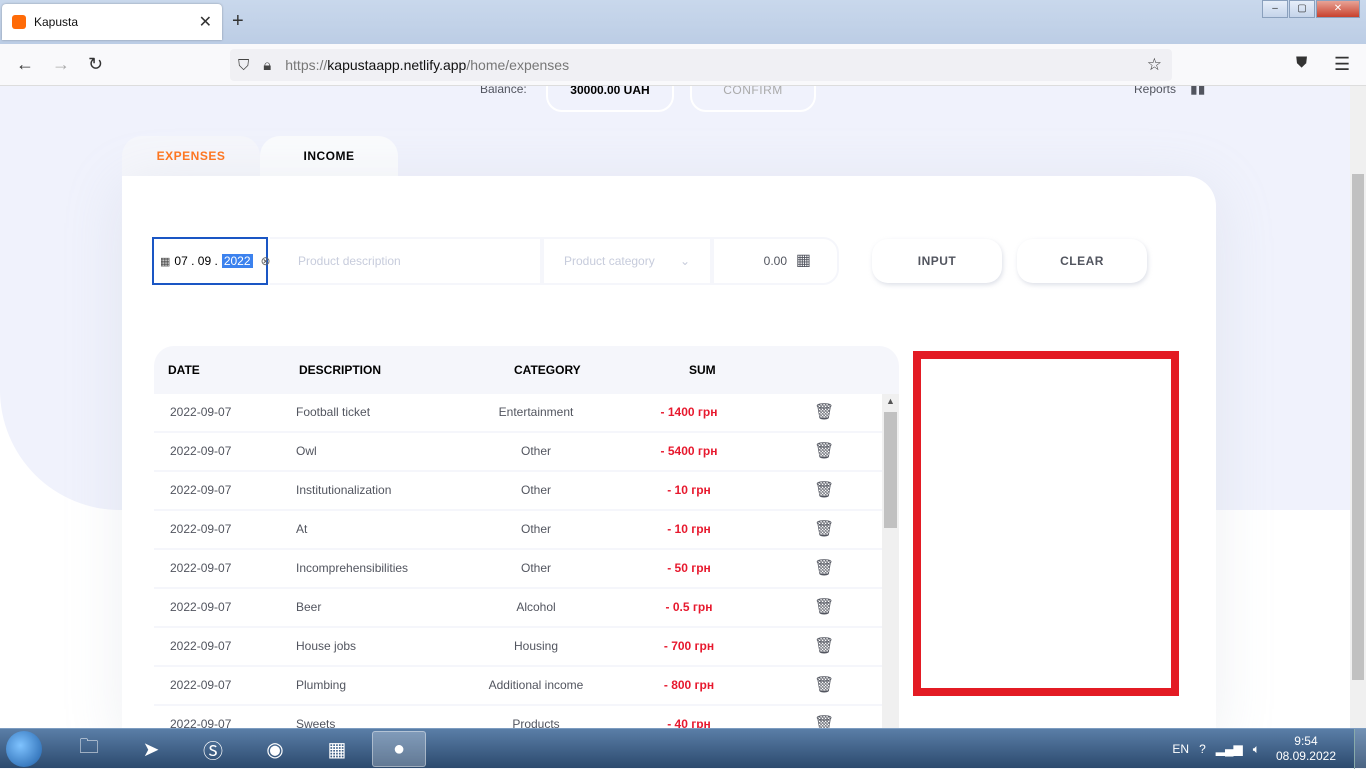  I want to click on table-row: 2022-09-07 Beer Alcohol - 0.5 грн 🗑︎, so click(518, 608).